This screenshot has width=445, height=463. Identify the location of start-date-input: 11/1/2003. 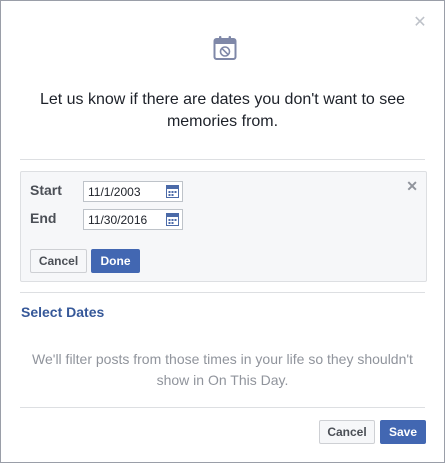
(133, 191).